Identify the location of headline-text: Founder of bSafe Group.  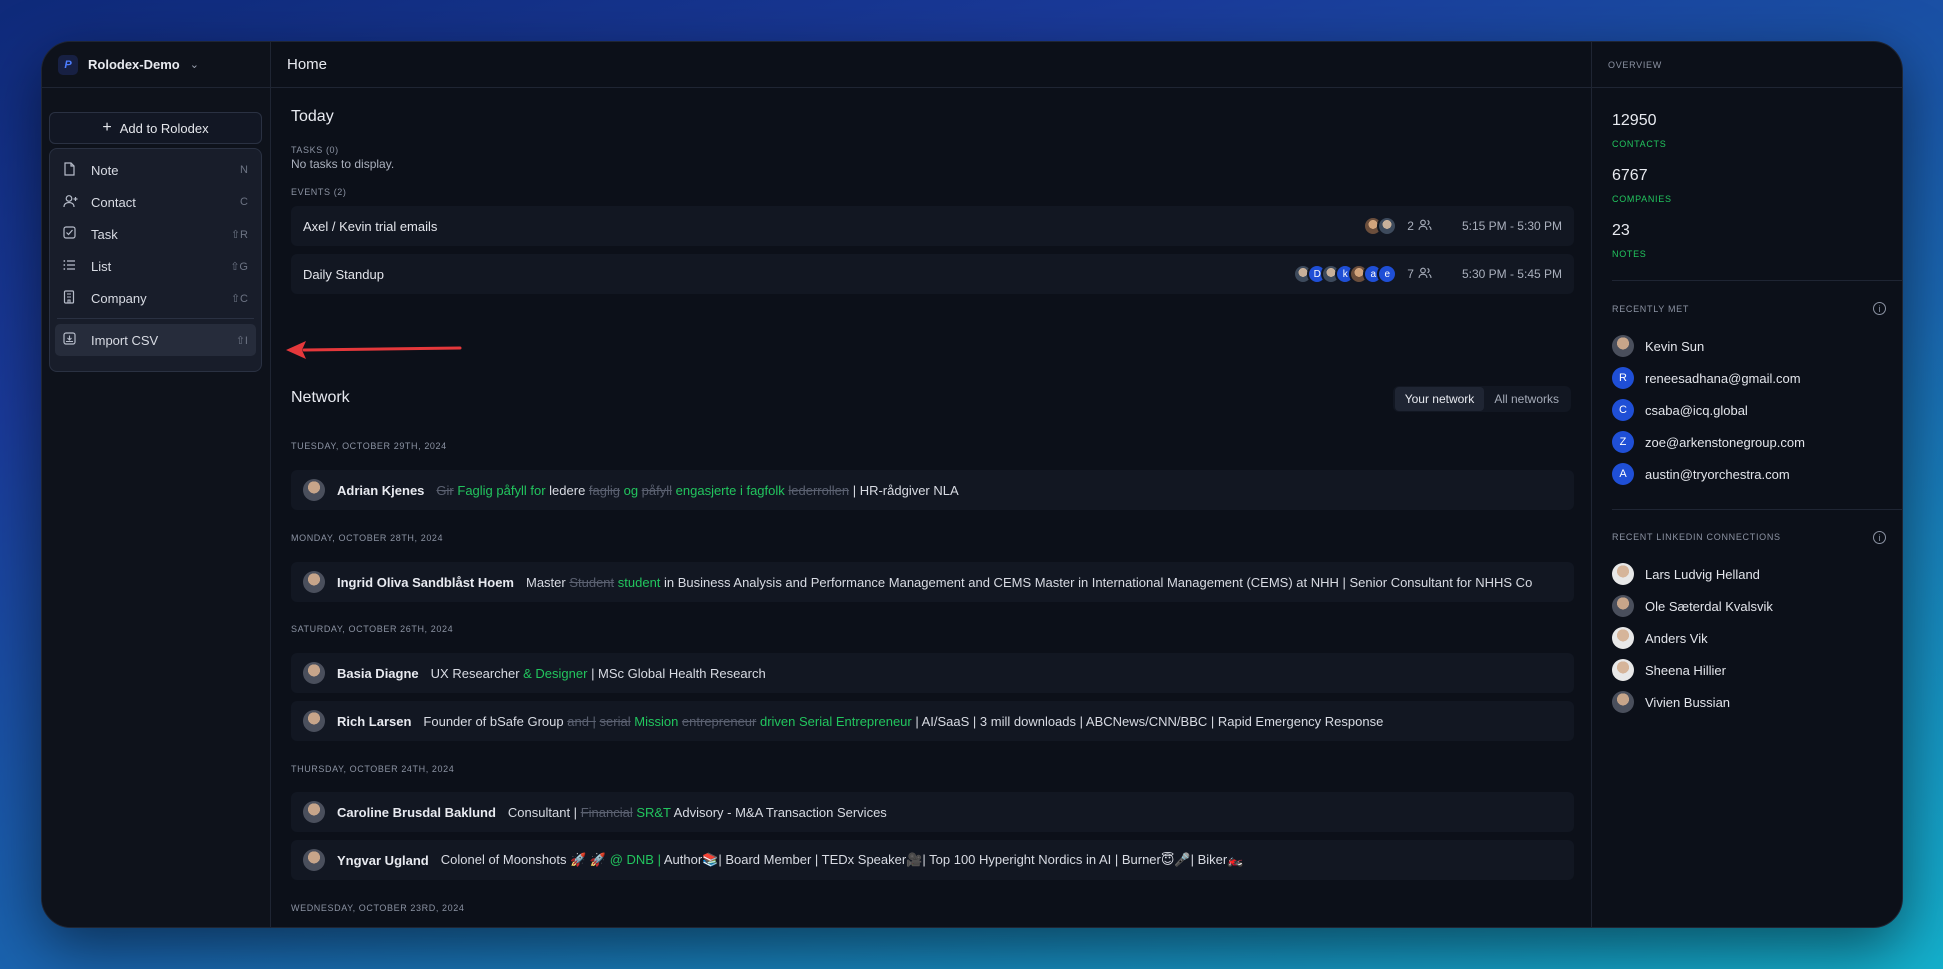
(495, 721).